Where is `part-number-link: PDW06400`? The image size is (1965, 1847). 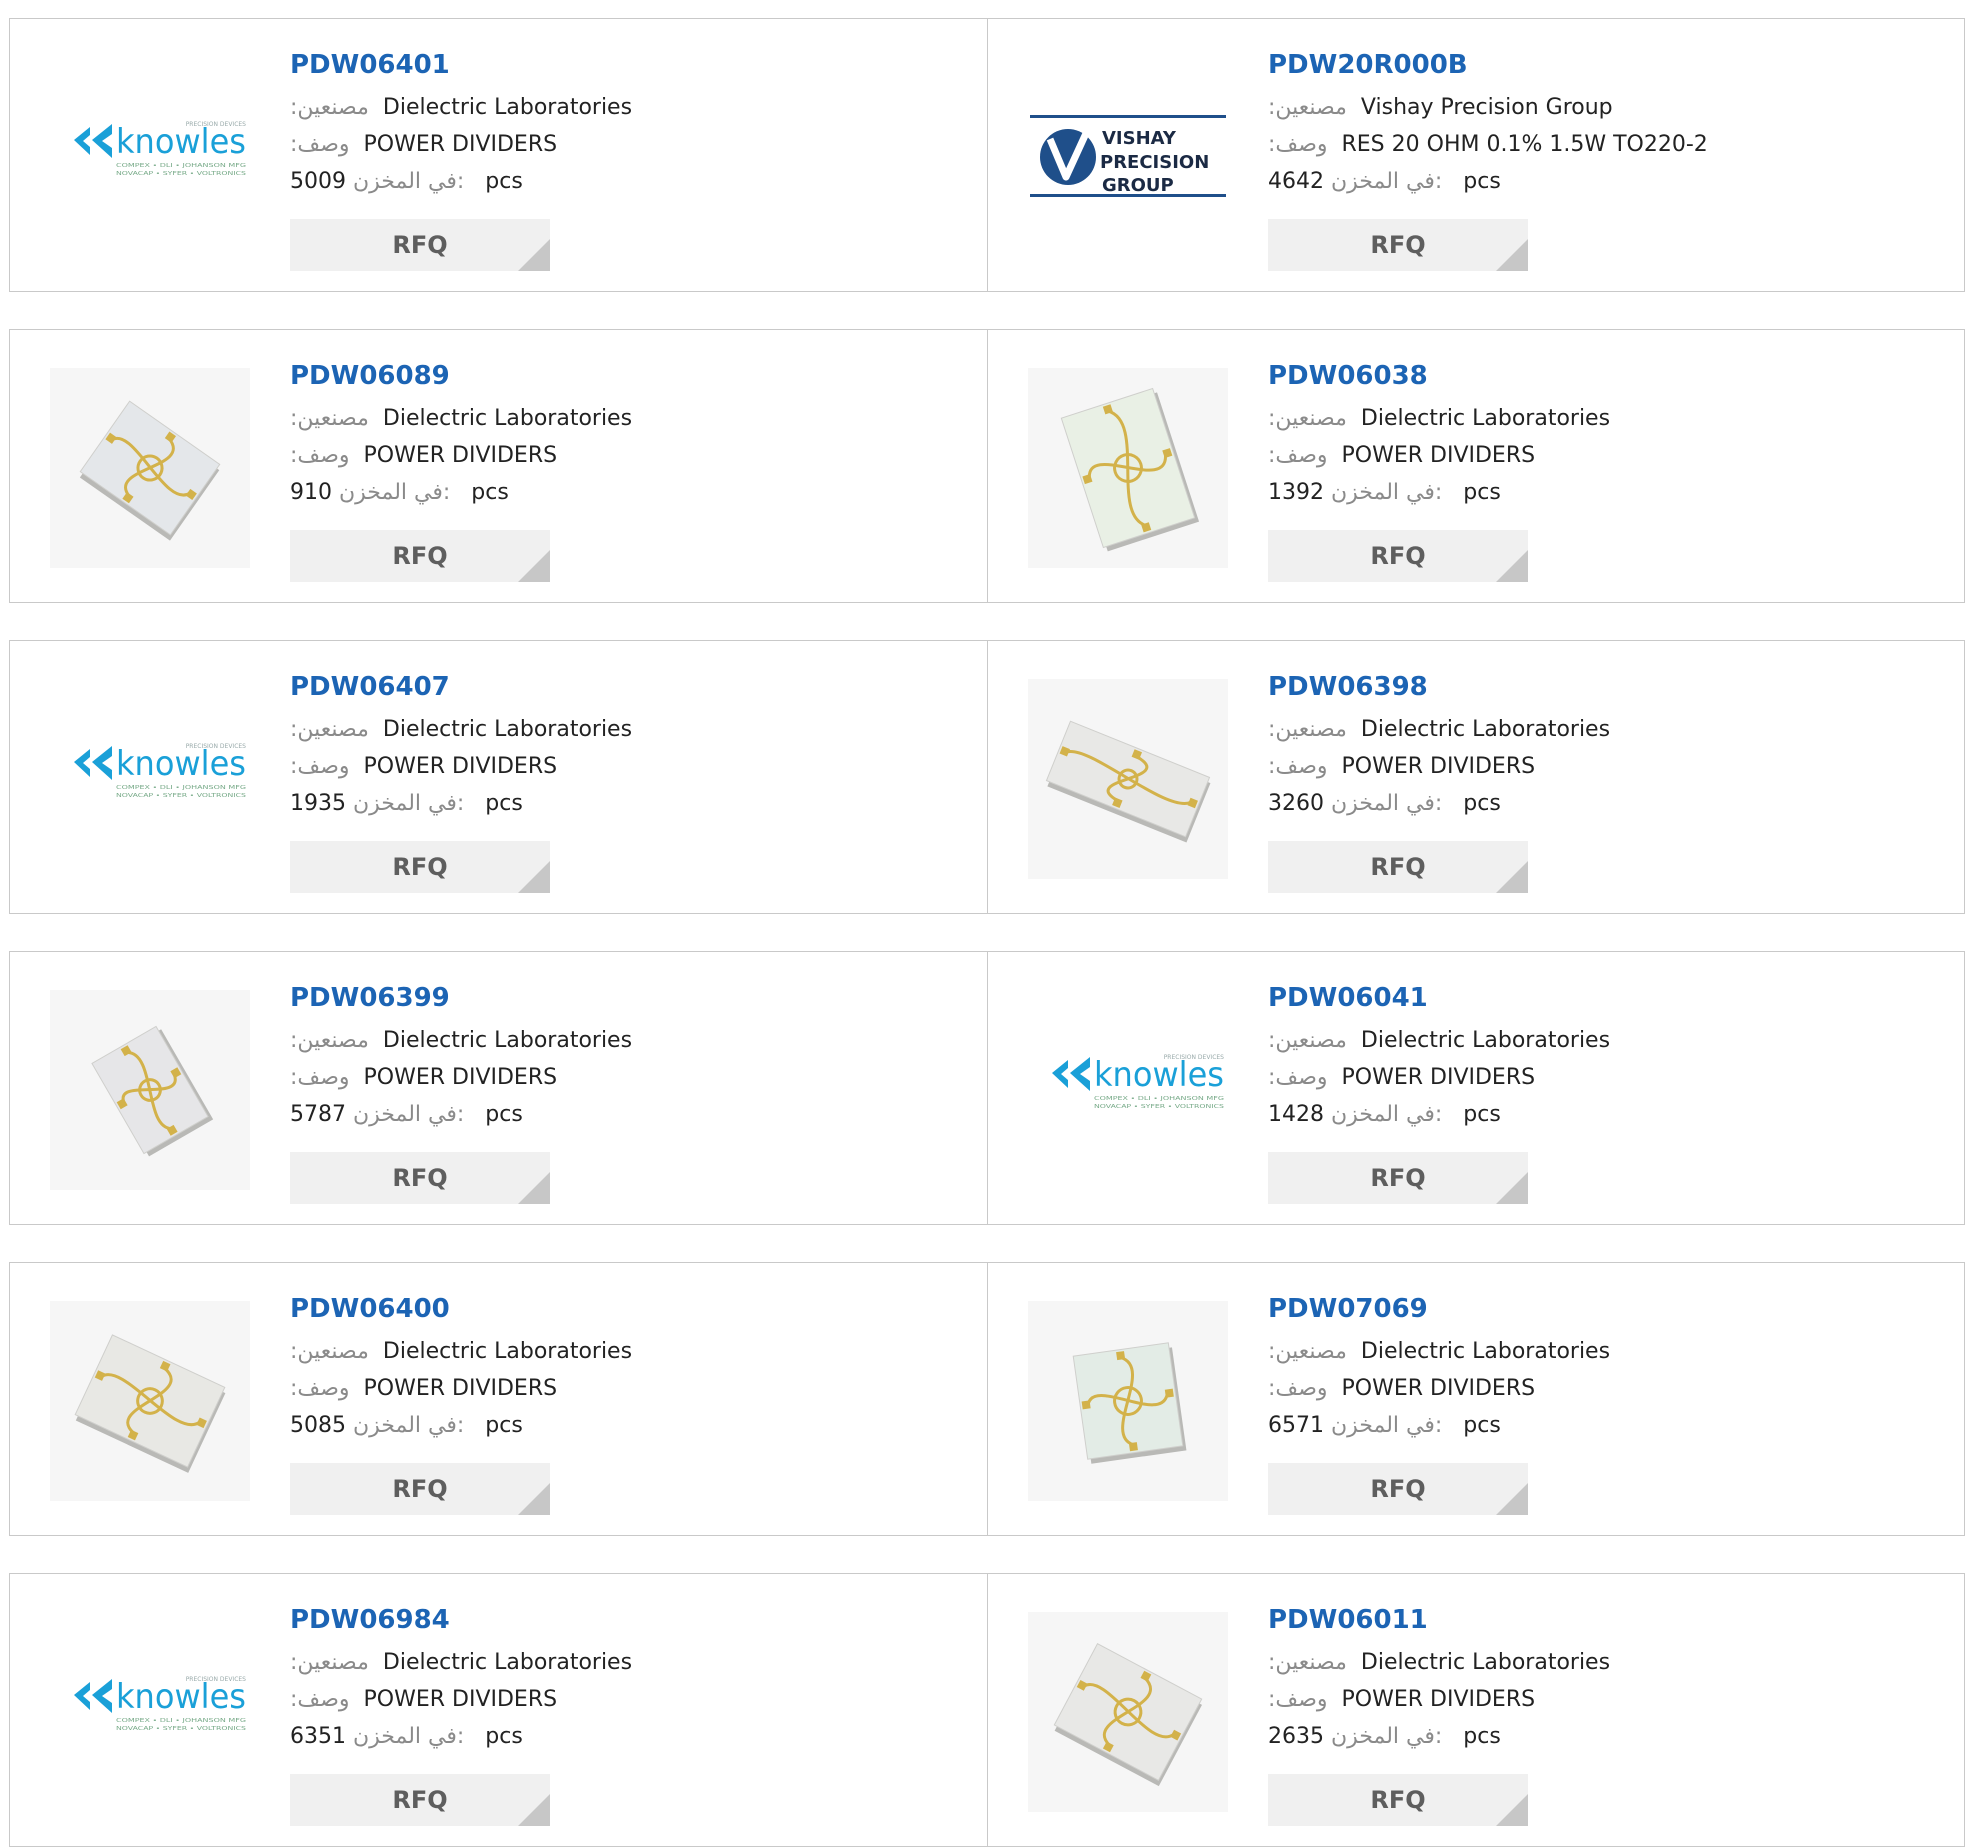 part-number-link: PDW06400 is located at coordinates (620, 1313).